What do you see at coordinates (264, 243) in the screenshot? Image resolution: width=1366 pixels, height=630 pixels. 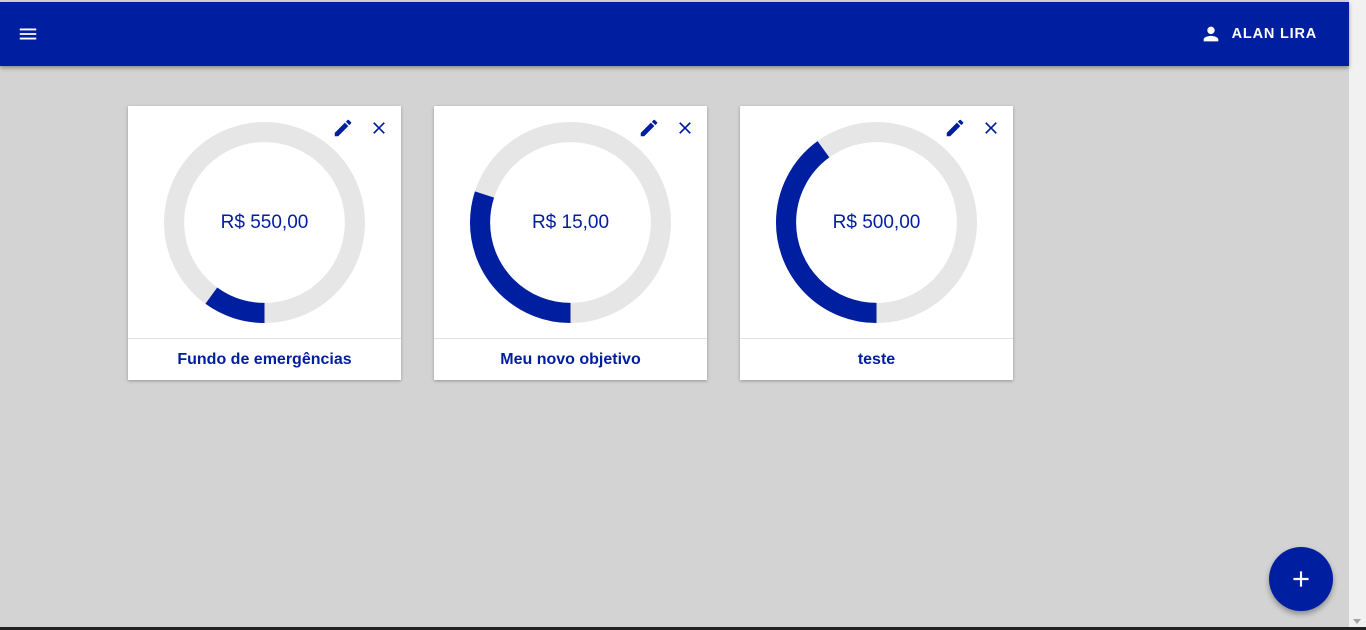 I see `goal-card: R$ 550,00 Fundo de emergências` at bounding box center [264, 243].